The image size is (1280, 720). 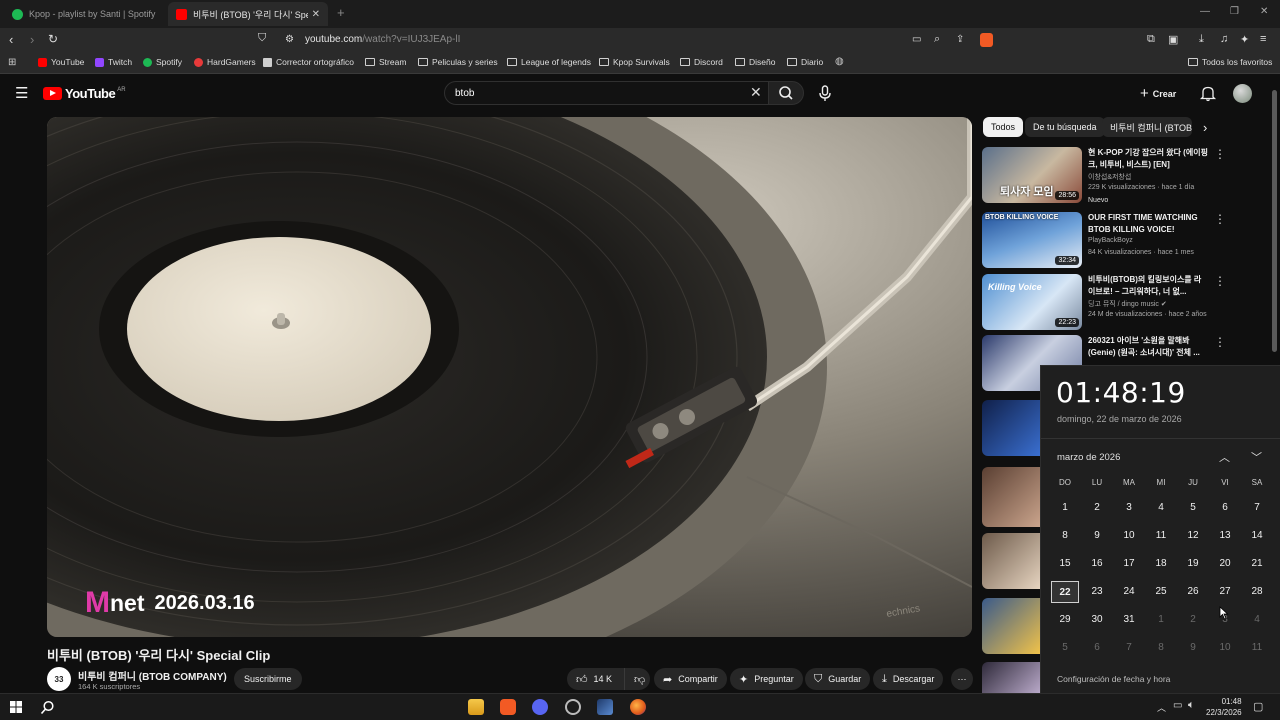 I want to click on globe-icon: ◍, so click(x=839, y=61).